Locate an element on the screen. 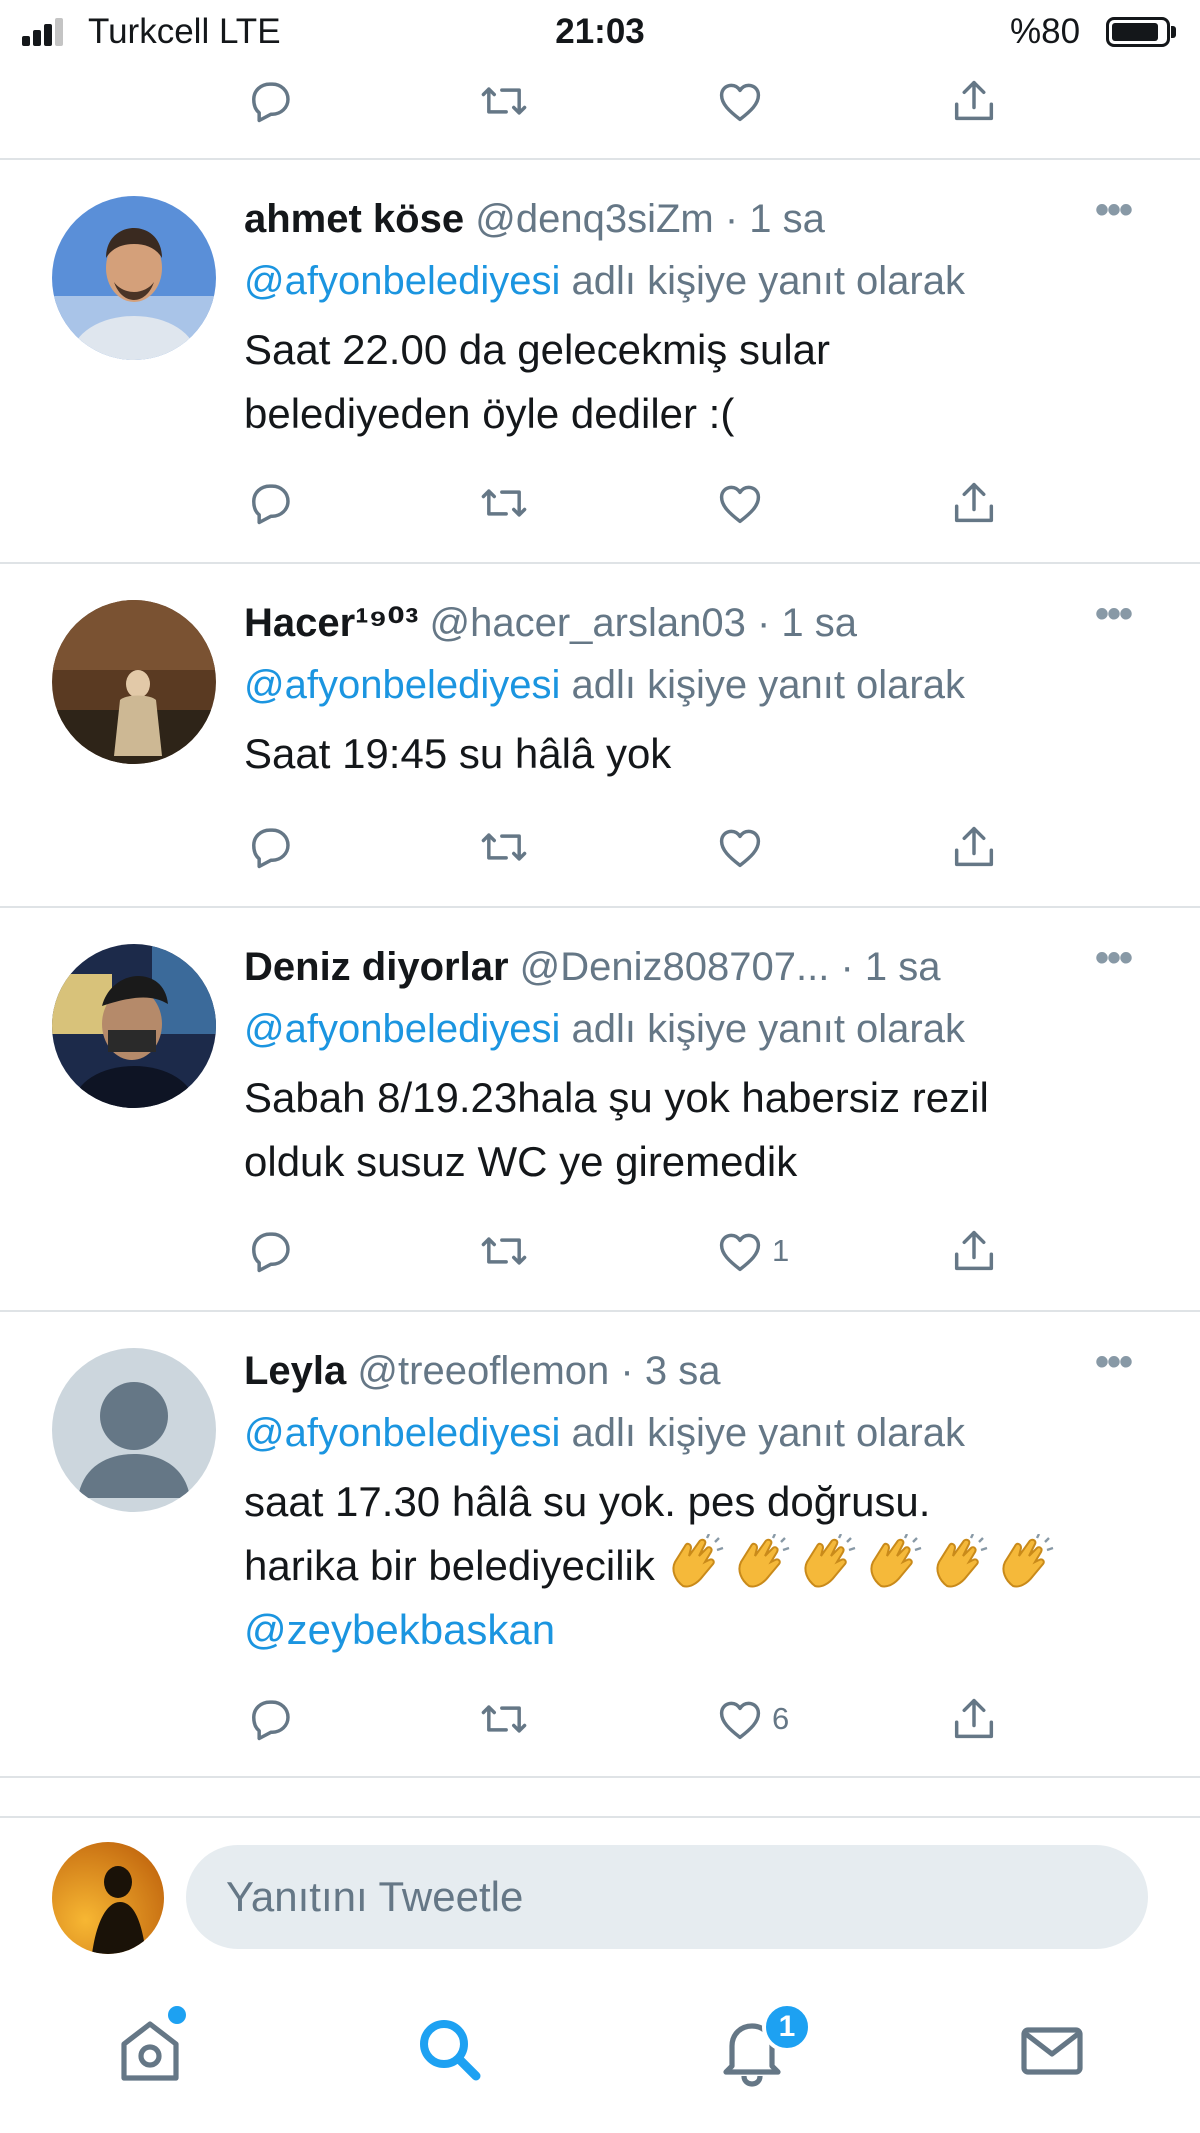 The height and width of the screenshot is (2133, 1200). default-avatar-icon is located at coordinates (134, 1430).